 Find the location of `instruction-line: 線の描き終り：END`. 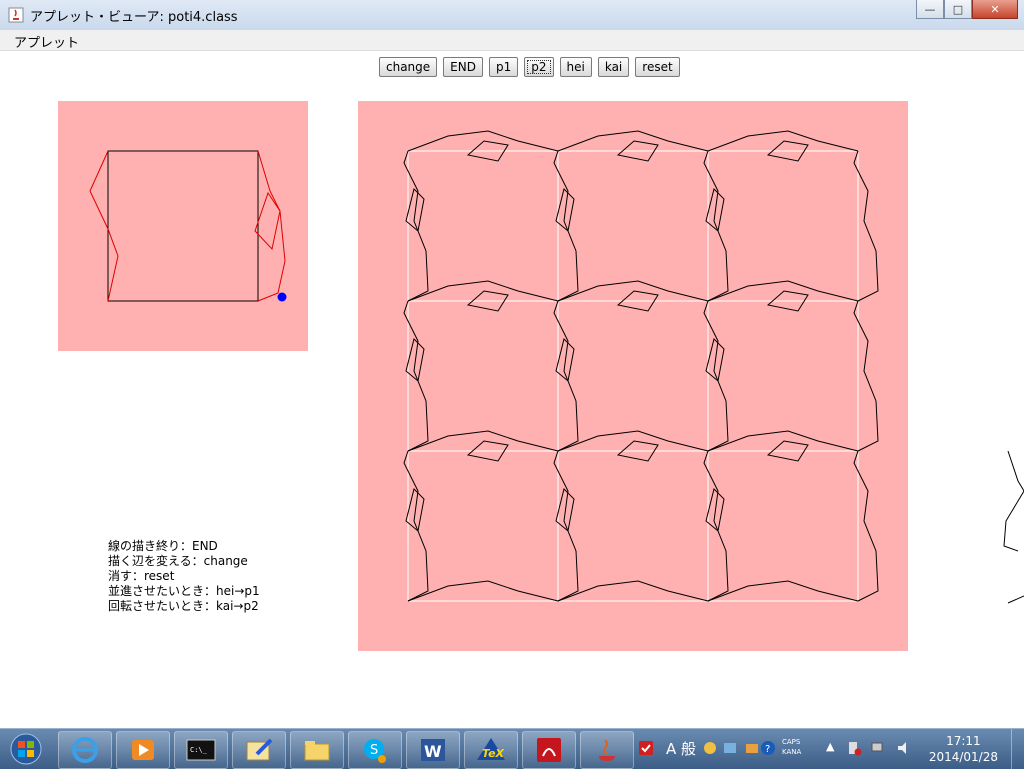

instruction-line: 線の描き終り：END is located at coordinates (163, 546).